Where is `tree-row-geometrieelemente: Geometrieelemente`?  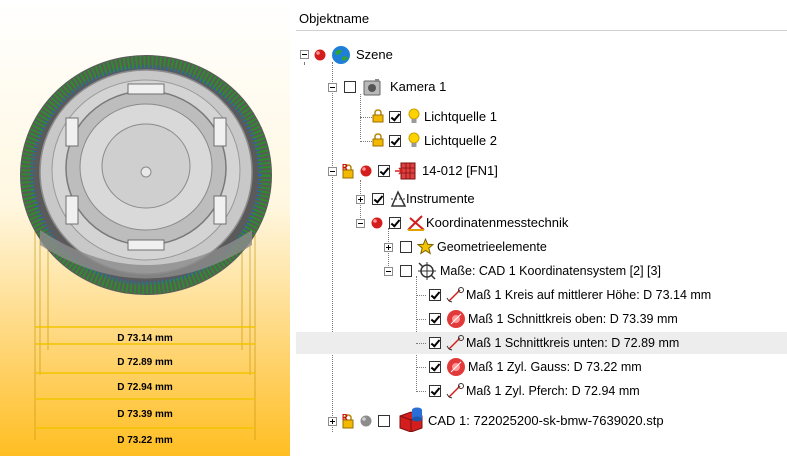 tree-row-geometrieelemente: Geometrieelemente is located at coordinates (541, 247).